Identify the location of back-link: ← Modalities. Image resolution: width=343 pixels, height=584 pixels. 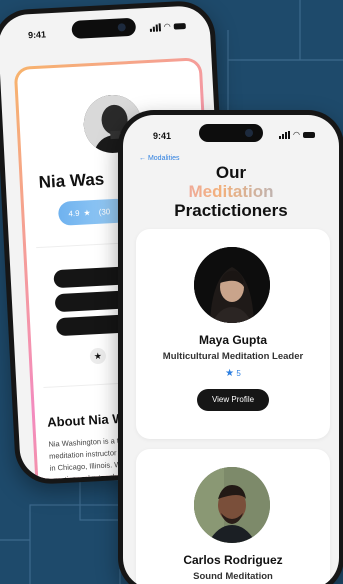
(159, 158).